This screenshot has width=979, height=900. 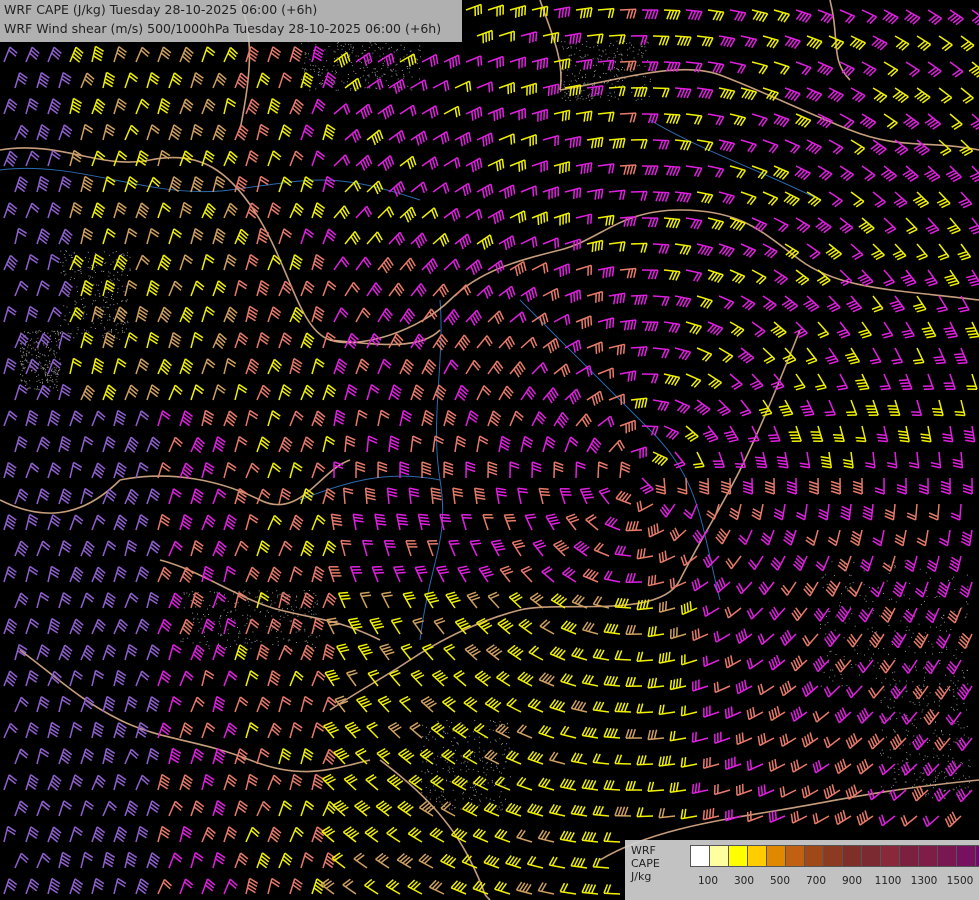 What do you see at coordinates (816, 881) in the screenshot?
I see `legend-tick-label: 700` at bounding box center [816, 881].